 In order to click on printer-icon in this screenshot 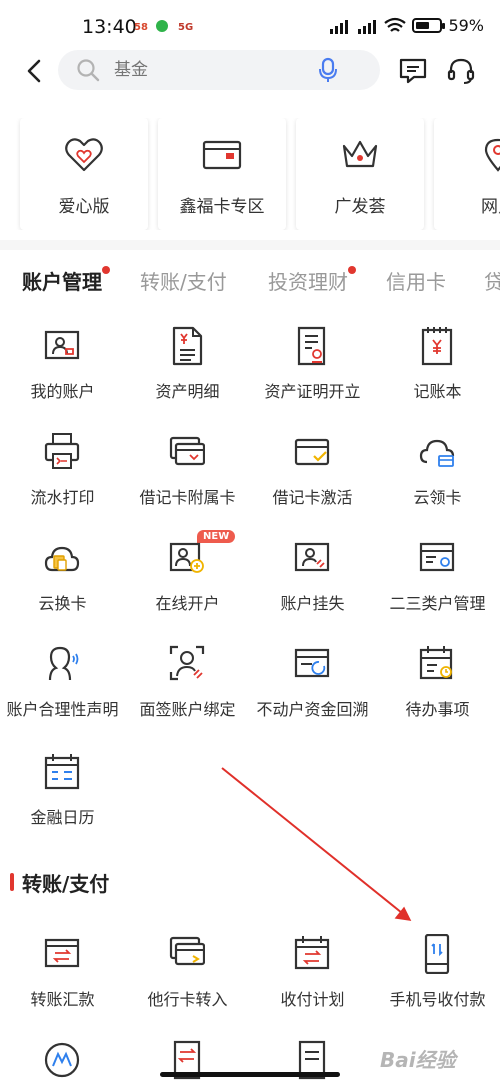, I will do `click(62, 451)`.